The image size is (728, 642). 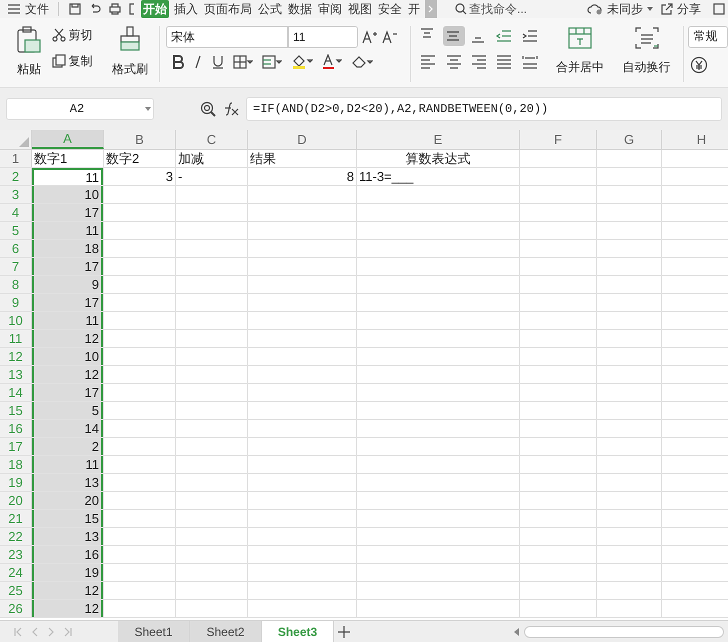 I want to click on row-header: 14, so click(x=16, y=392).